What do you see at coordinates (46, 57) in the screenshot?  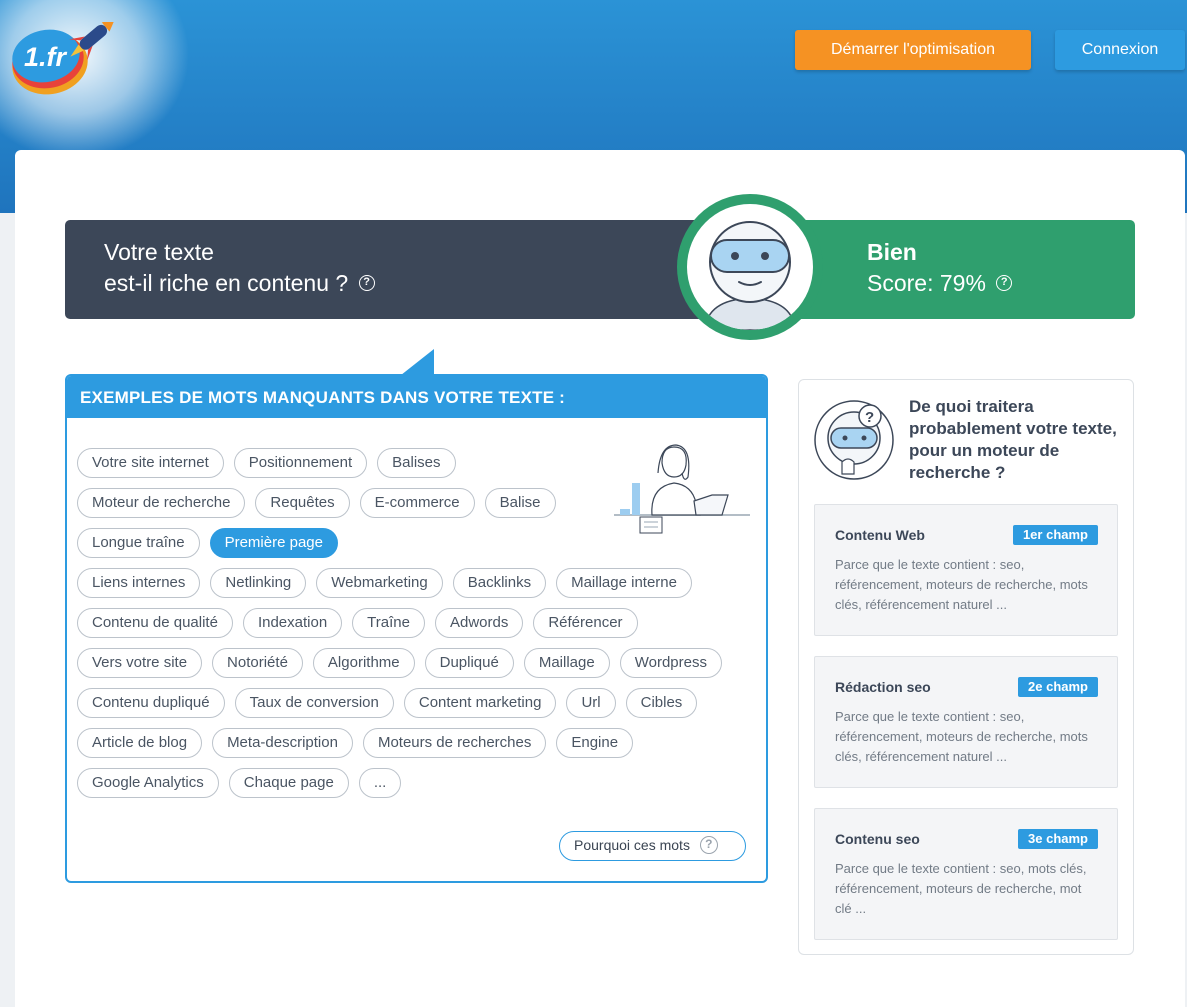 I see `svg-text: 1.fr` at bounding box center [46, 57].